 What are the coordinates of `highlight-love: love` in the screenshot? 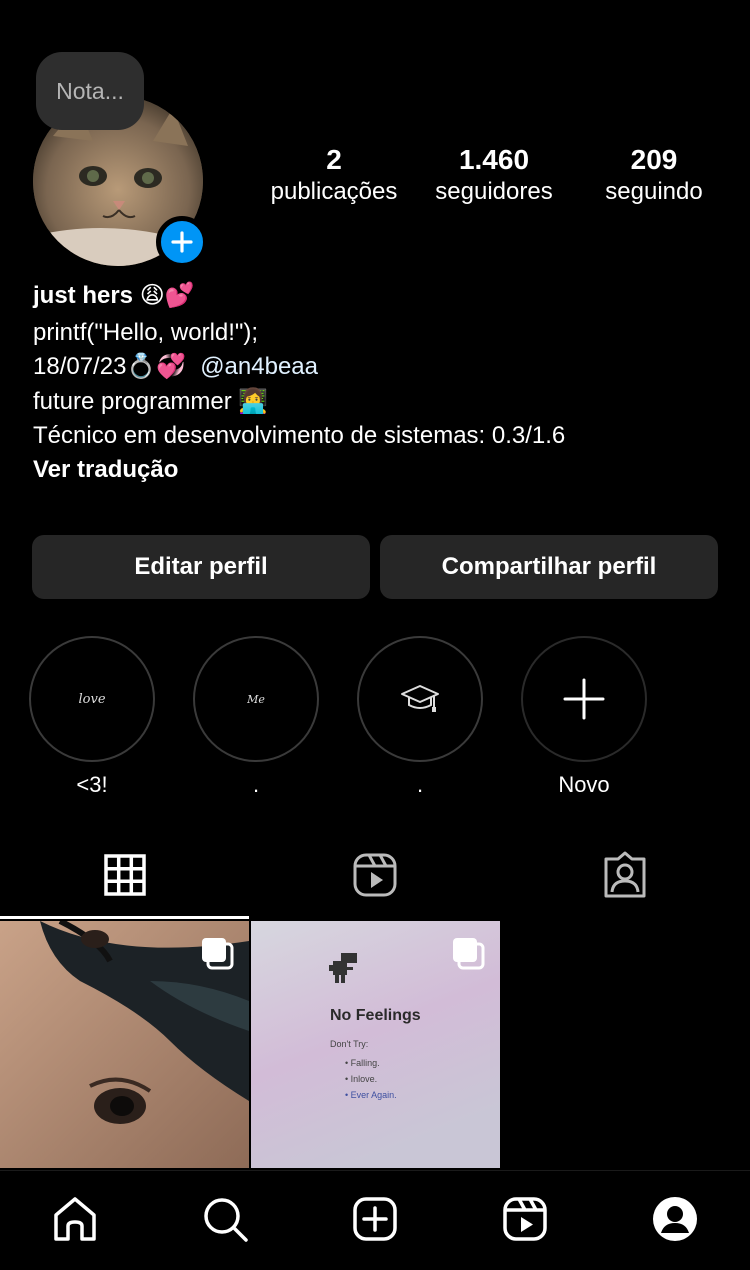 It's located at (92, 699).